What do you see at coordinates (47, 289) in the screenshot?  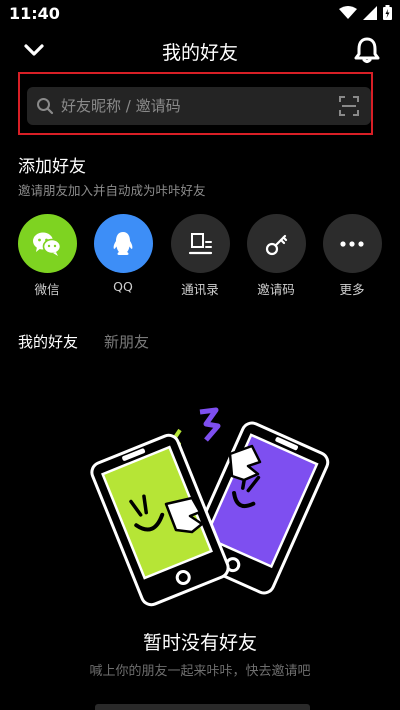 I see `share-wechat-label: 微信` at bounding box center [47, 289].